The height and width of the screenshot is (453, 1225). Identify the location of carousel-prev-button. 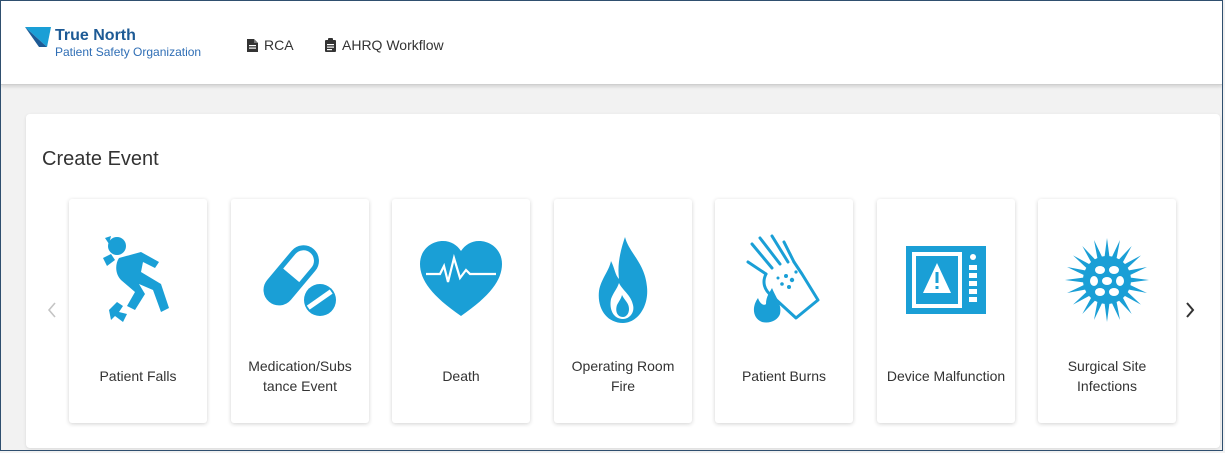
(52, 310).